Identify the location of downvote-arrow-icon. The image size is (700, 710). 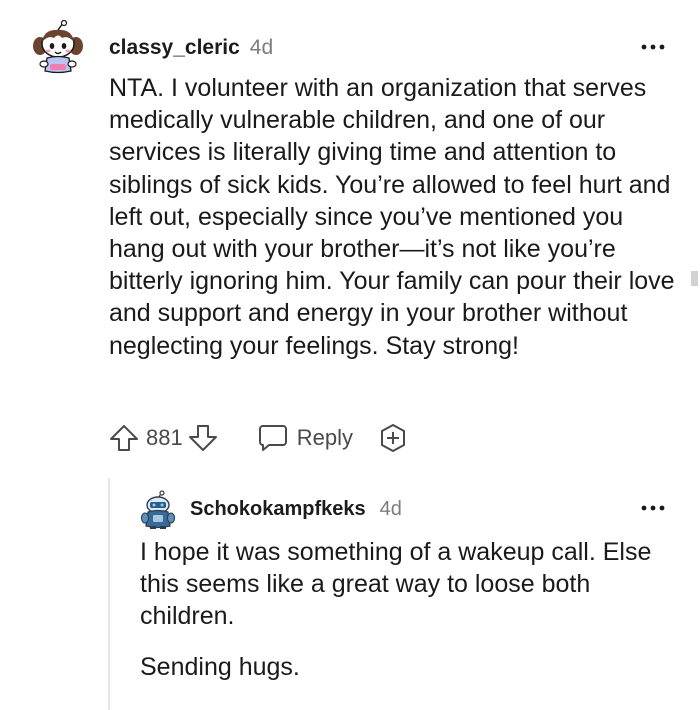
(203, 438).